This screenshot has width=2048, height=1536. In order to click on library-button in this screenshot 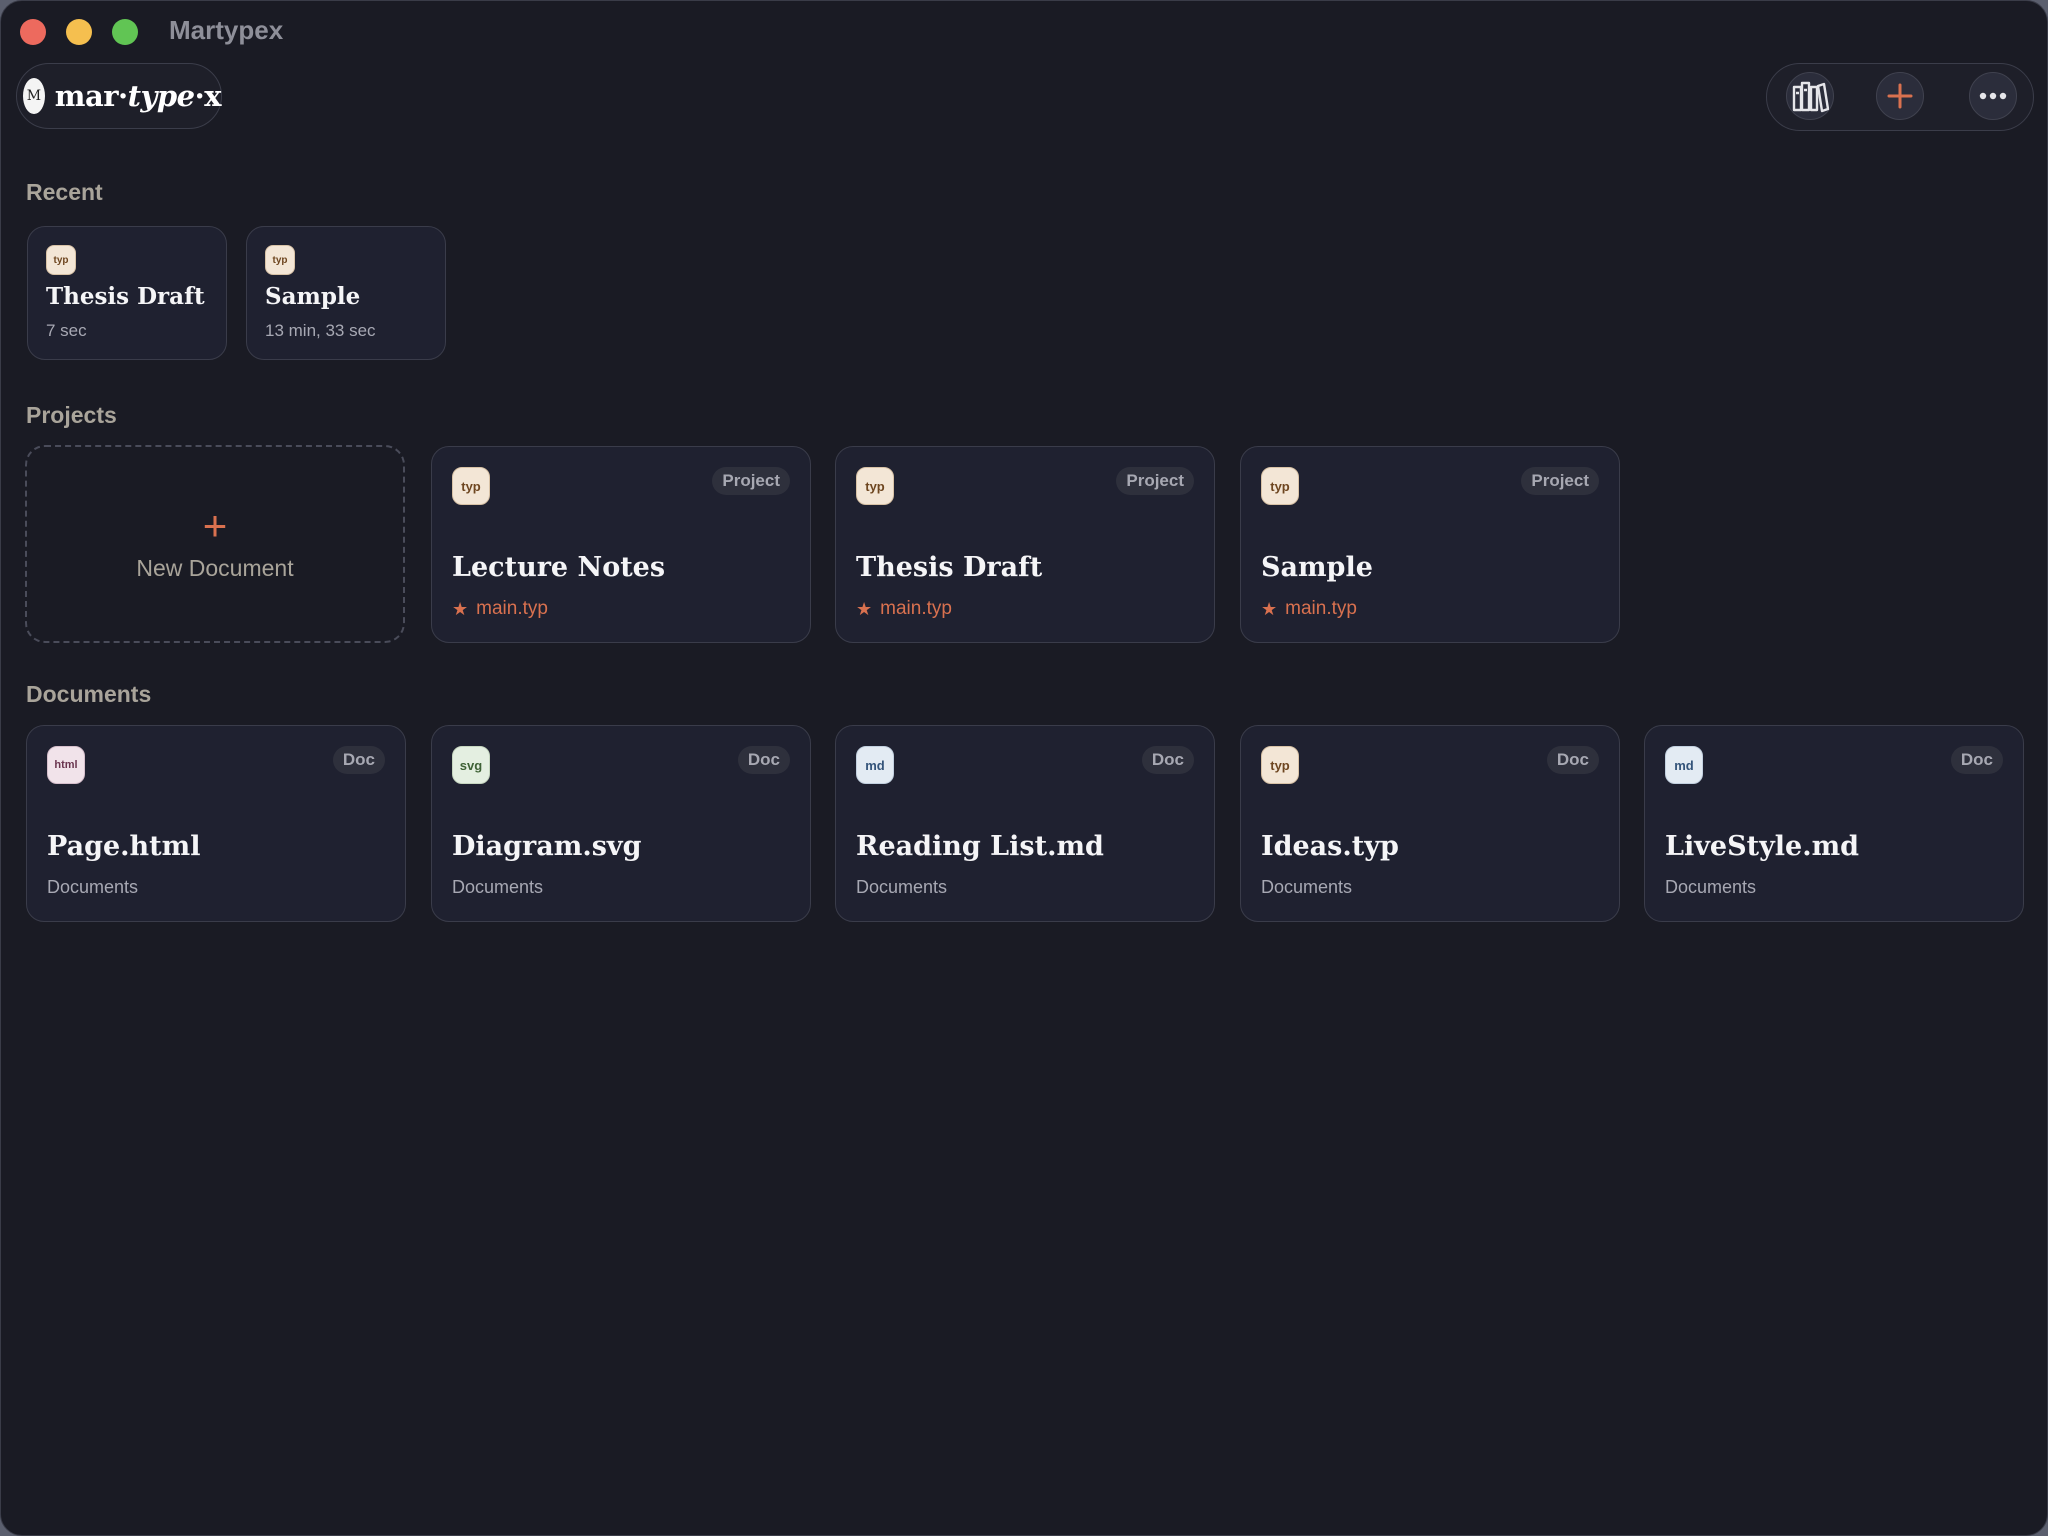, I will do `click(1810, 96)`.